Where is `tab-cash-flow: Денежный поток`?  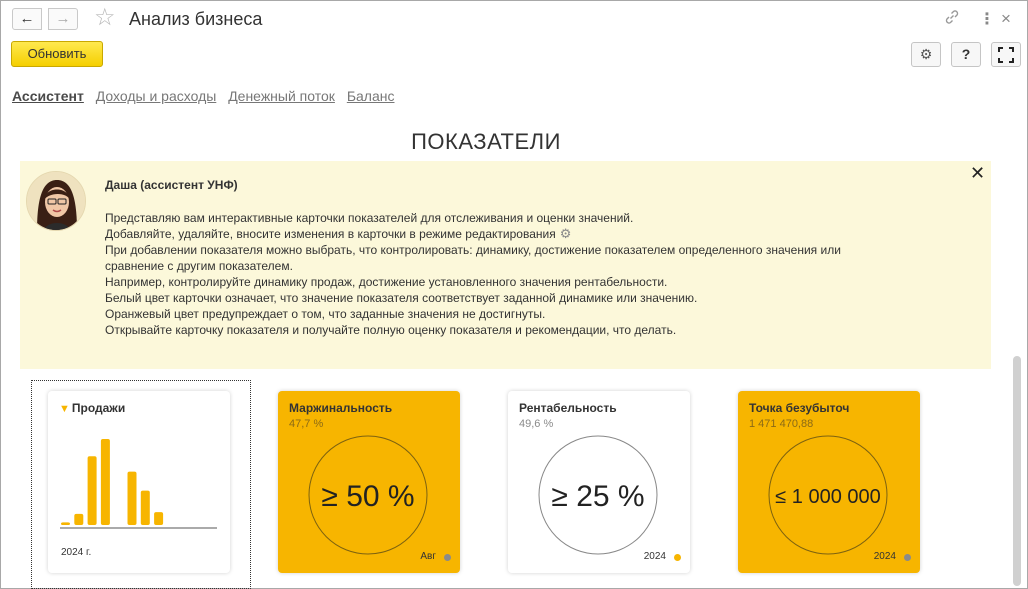
tab-cash-flow: Денежный поток is located at coordinates (281, 96).